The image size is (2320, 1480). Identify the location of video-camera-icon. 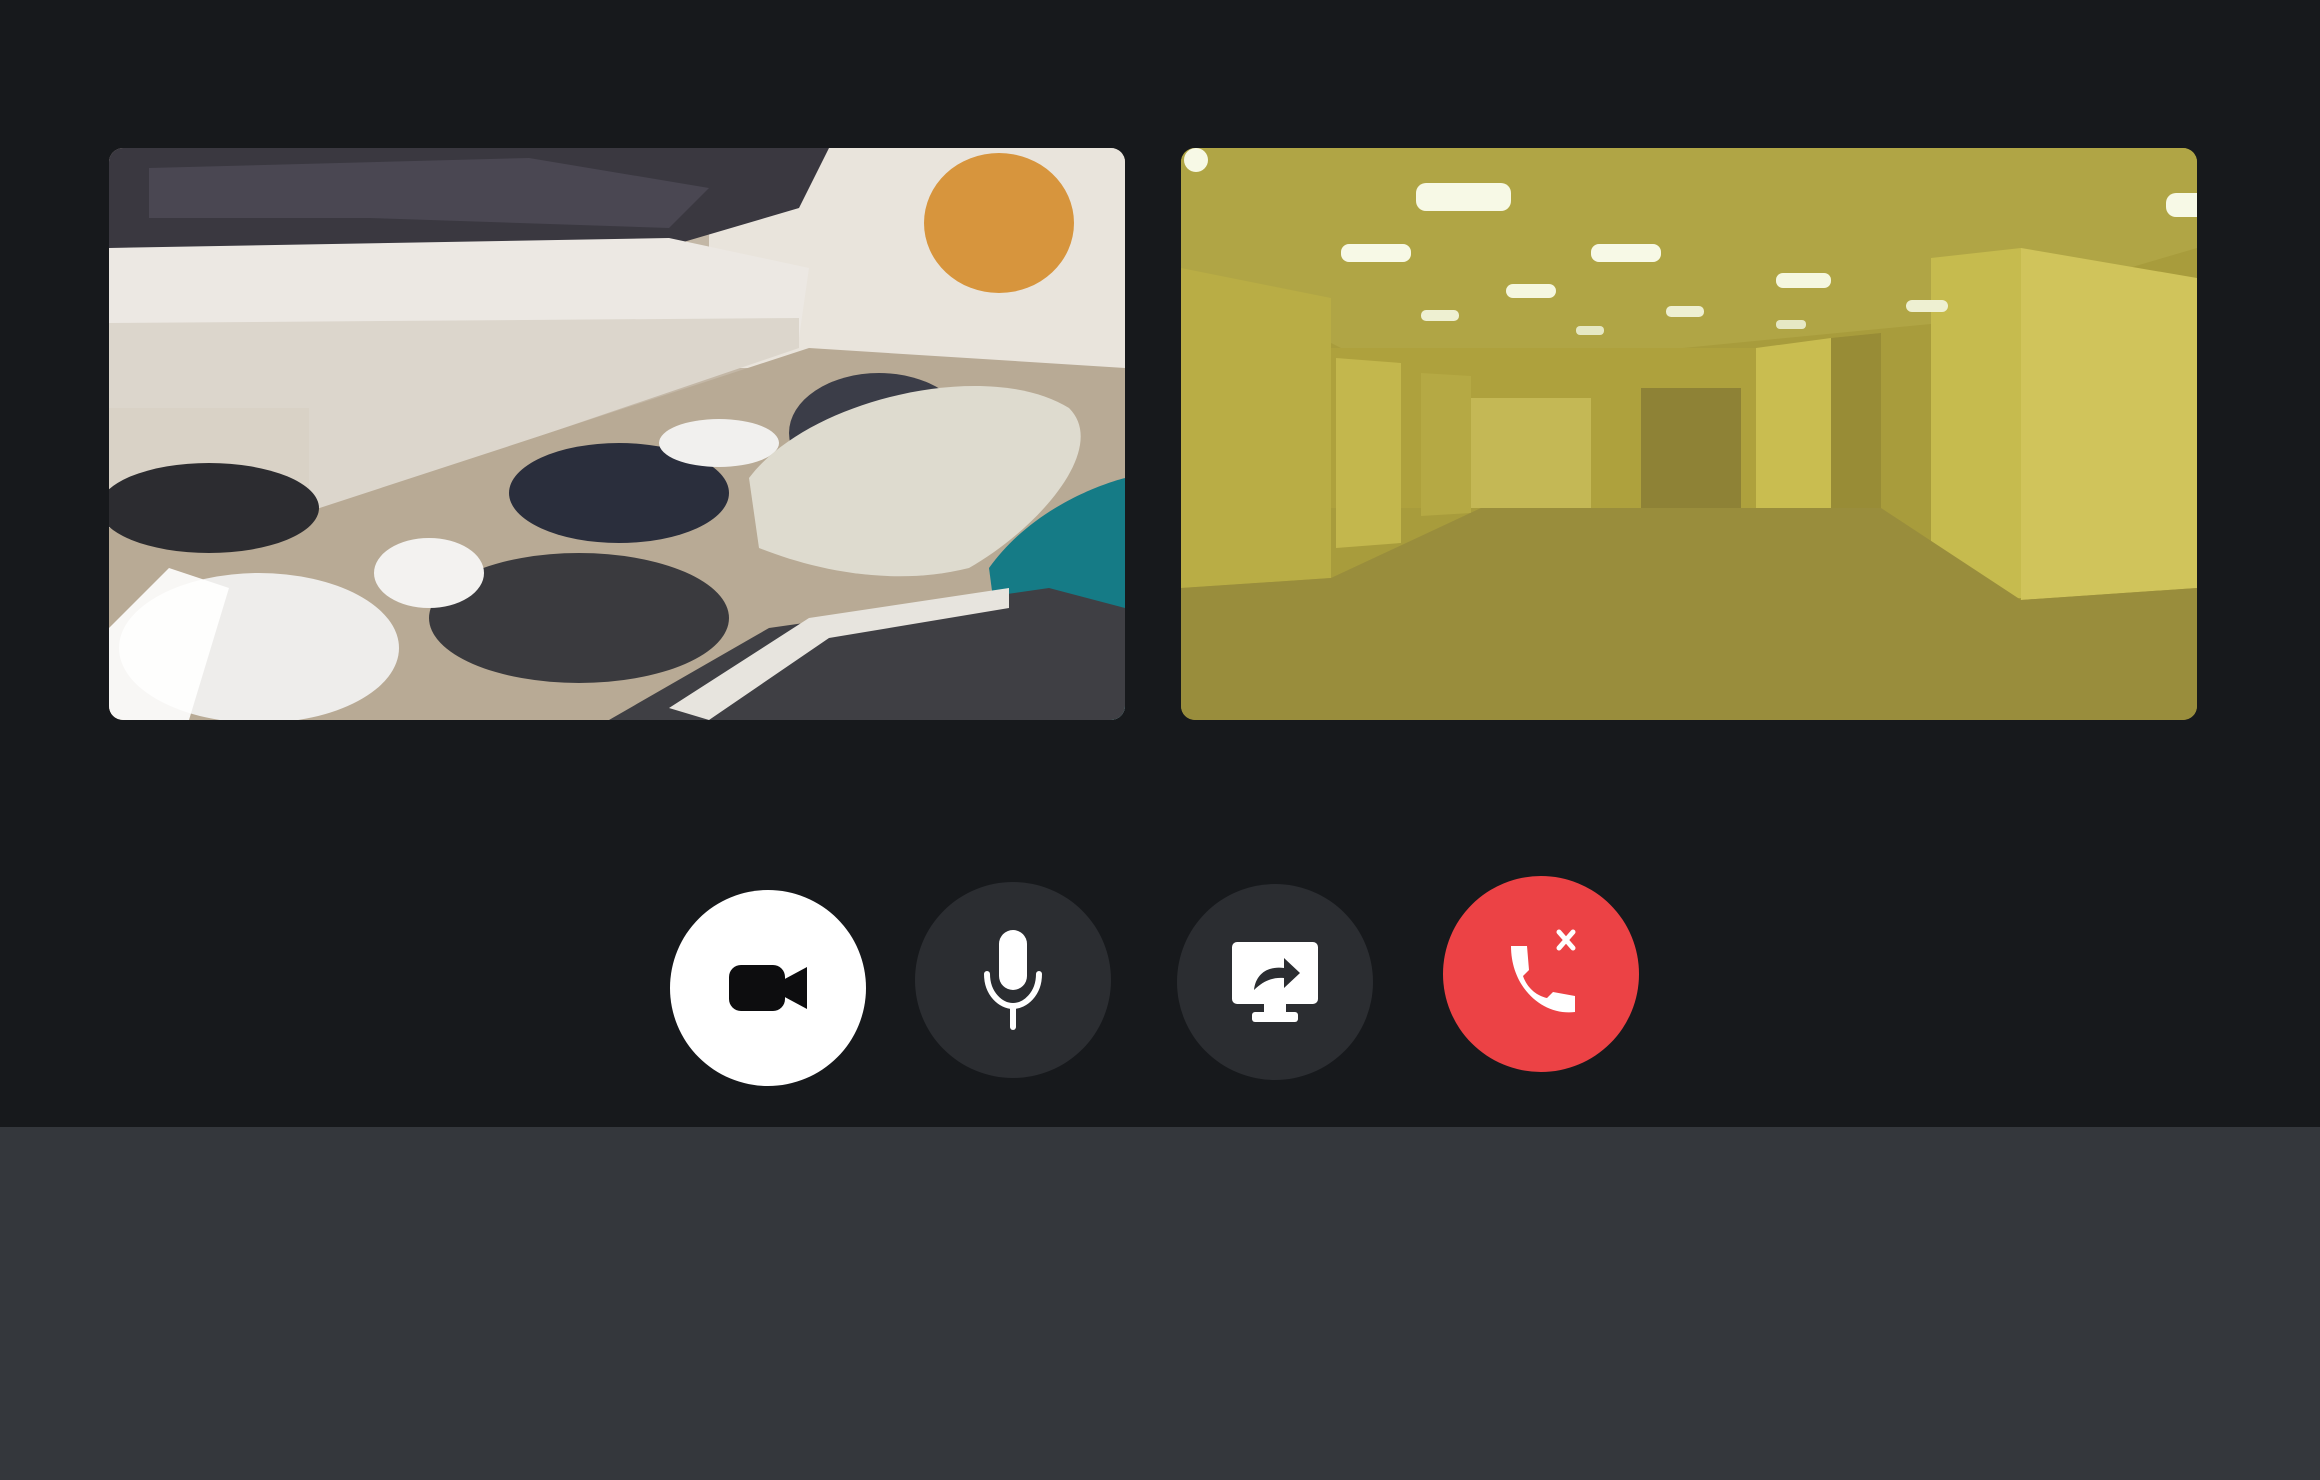
(768, 988).